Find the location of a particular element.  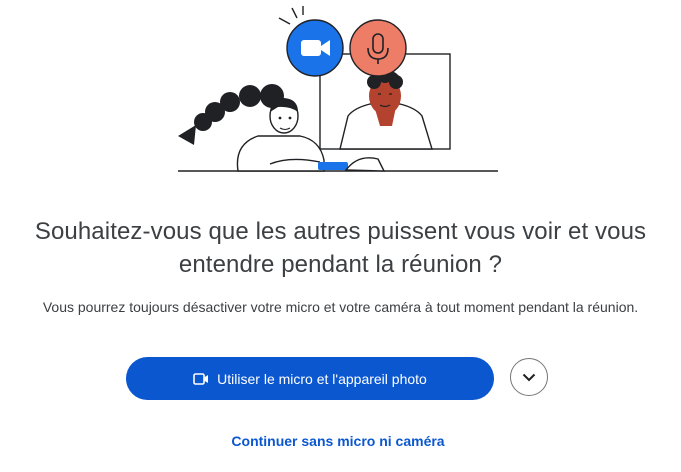

use-mic-and-camera-button: Utiliser le micro et l'appareil photo is located at coordinates (310, 378).